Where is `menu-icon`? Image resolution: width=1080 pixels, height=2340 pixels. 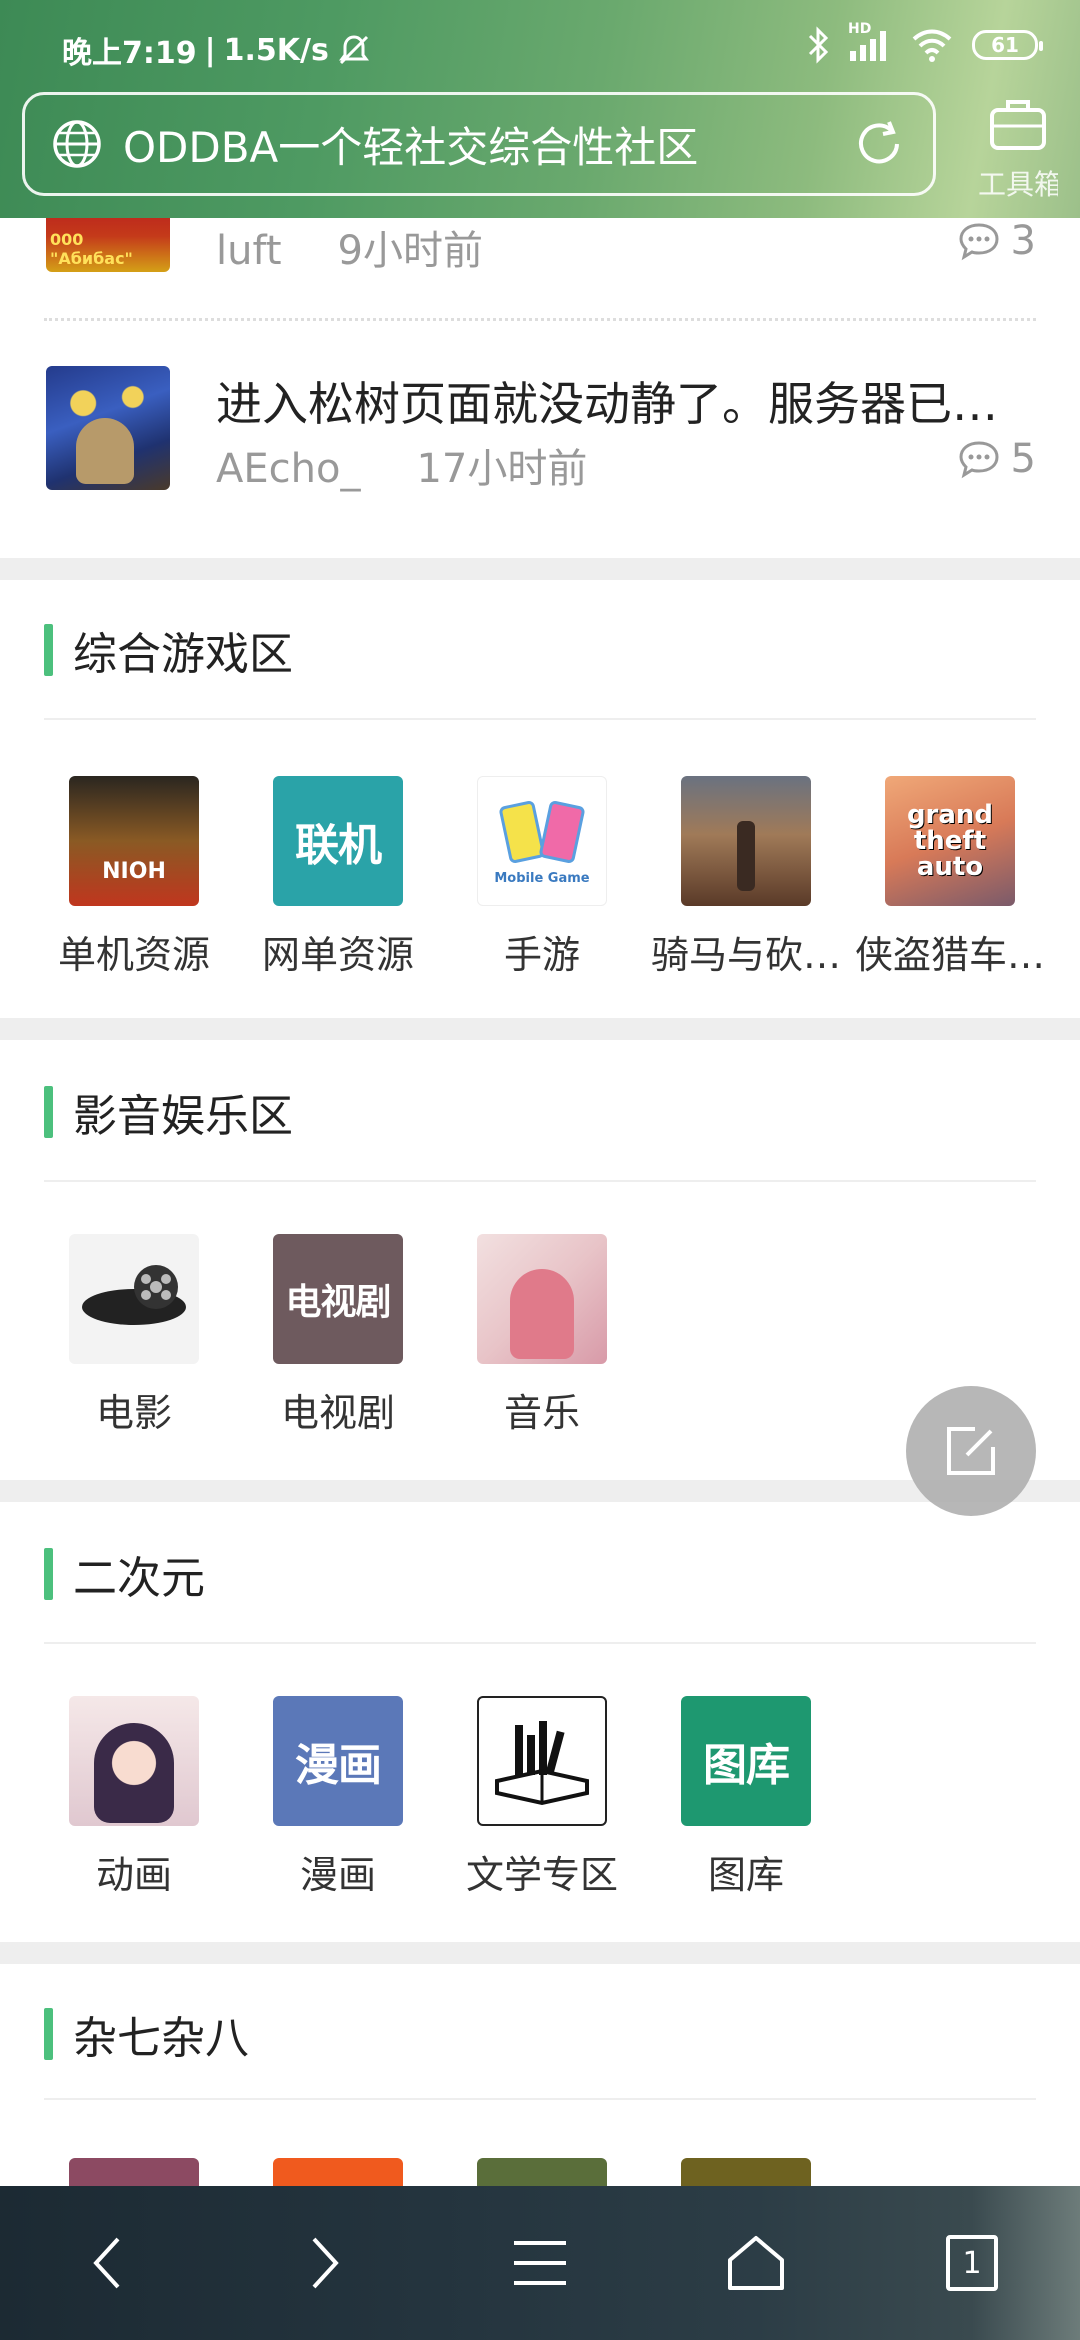
menu-icon is located at coordinates (540, 2263).